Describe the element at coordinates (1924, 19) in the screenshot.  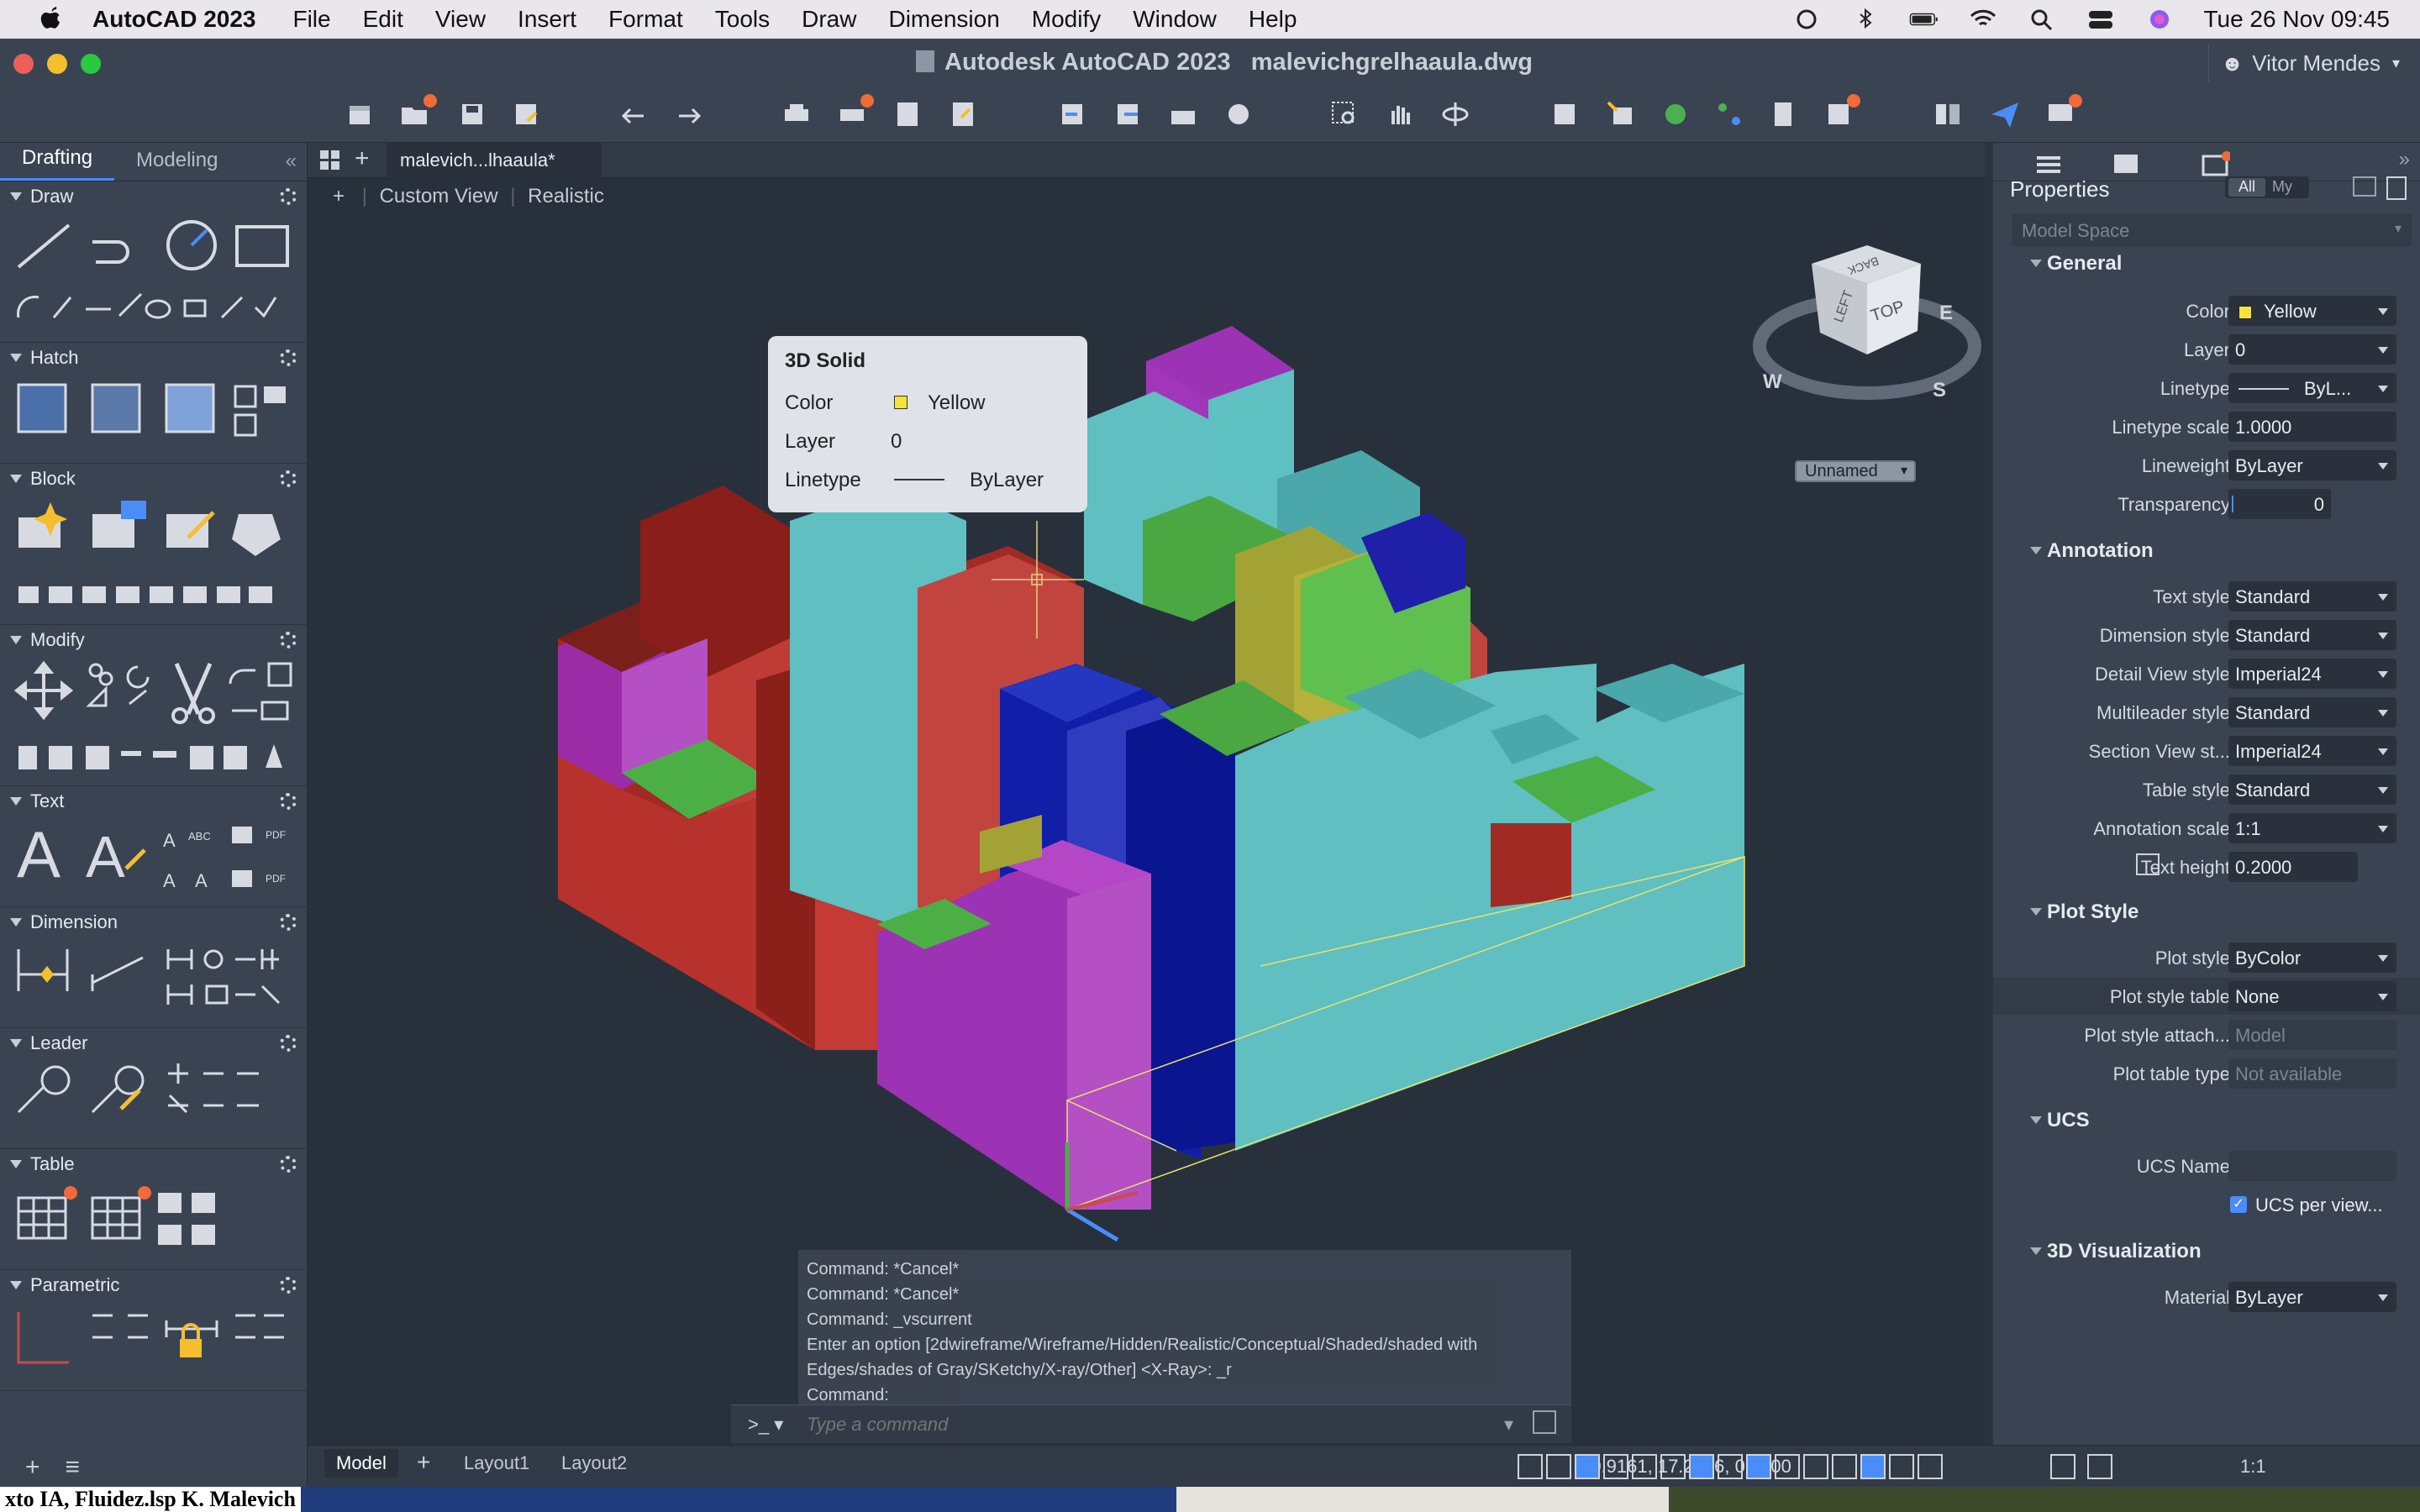
I see `battery-icon` at that location.